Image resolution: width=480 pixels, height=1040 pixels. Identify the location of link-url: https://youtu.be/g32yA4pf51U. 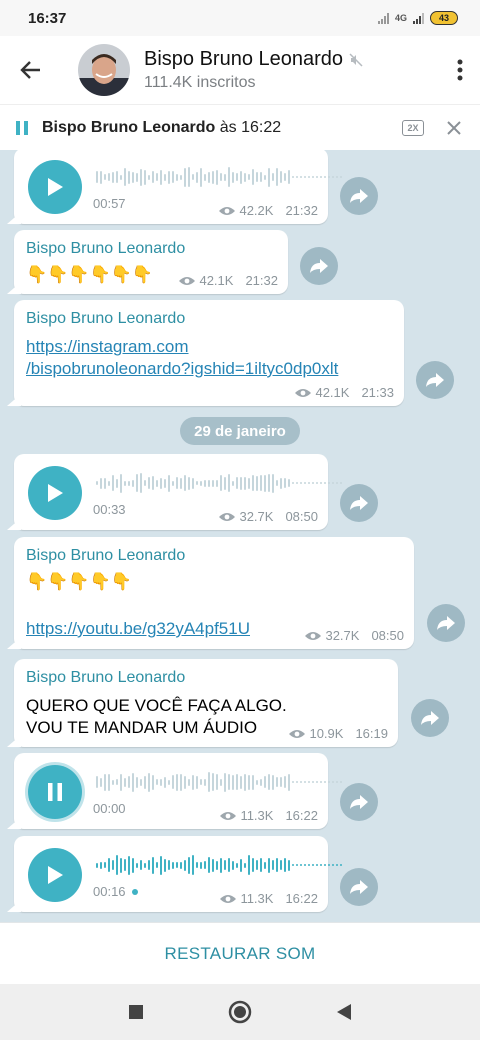
(138, 629).